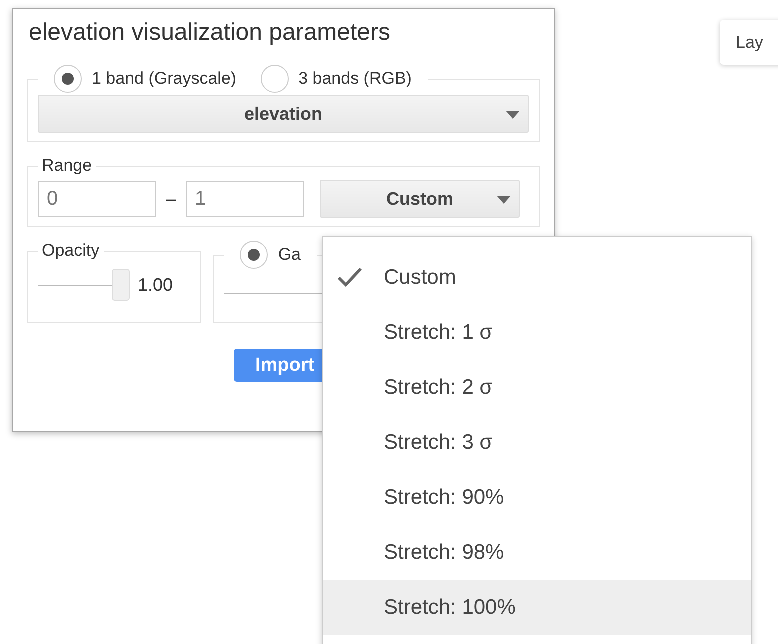 This screenshot has width=778, height=644. Describe the element at coordinates (537, 552) in the screenshot. I see `menu-item: Stretch: 98%` at that location.